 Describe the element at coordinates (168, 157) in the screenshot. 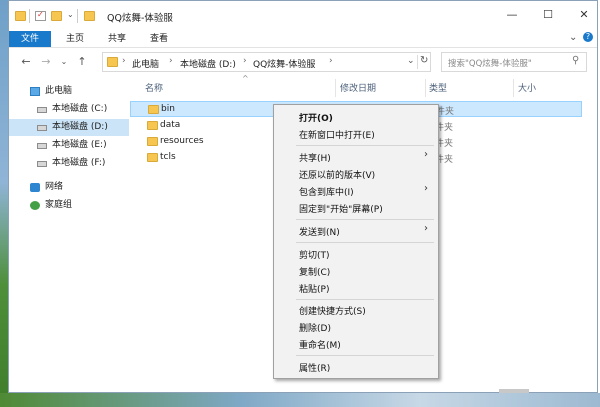

I see `file-name: tcls` at that location.